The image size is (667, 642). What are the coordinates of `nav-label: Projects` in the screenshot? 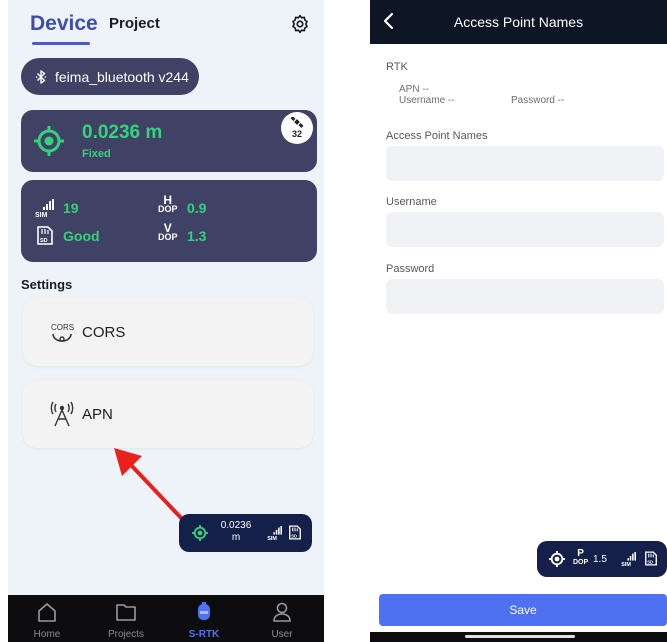 It's located at (126, 634).